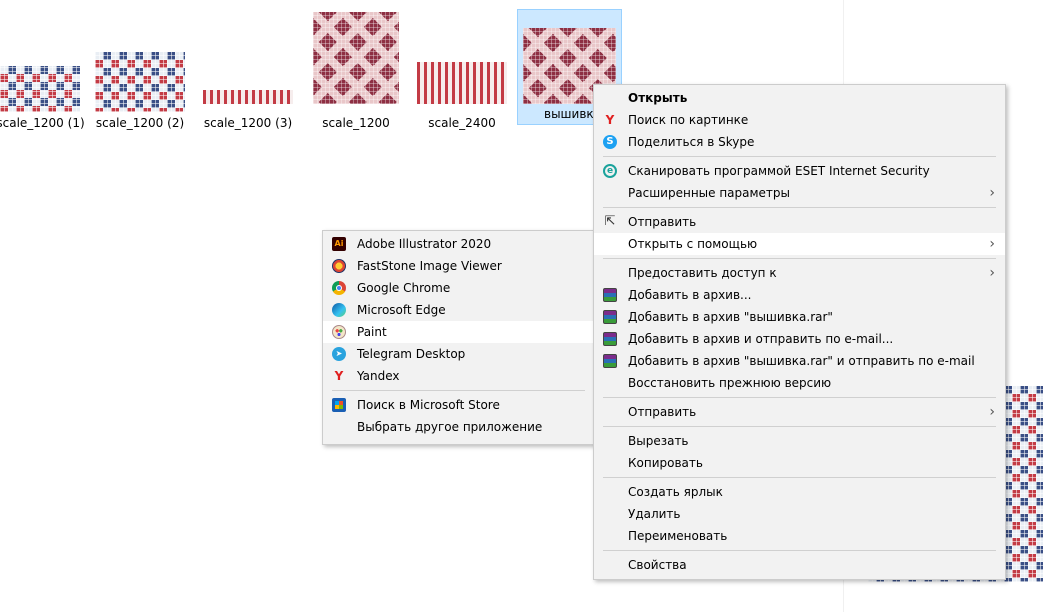  Describe the element at coordinates (458, 332) in the screenshot. I see `menu-item-paint: Paint` at that location.